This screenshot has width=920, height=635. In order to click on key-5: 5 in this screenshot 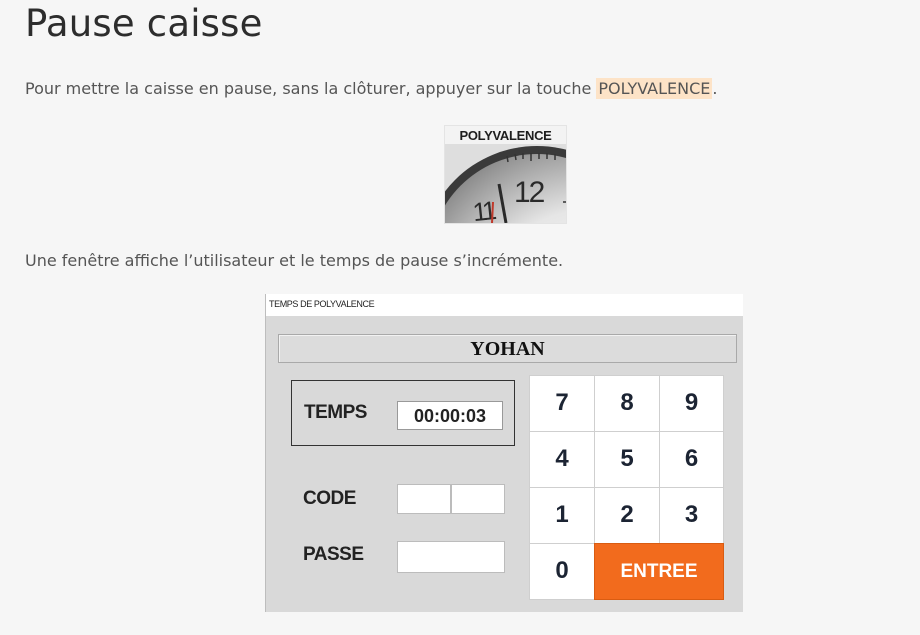, I will do `click(627, 459)`.